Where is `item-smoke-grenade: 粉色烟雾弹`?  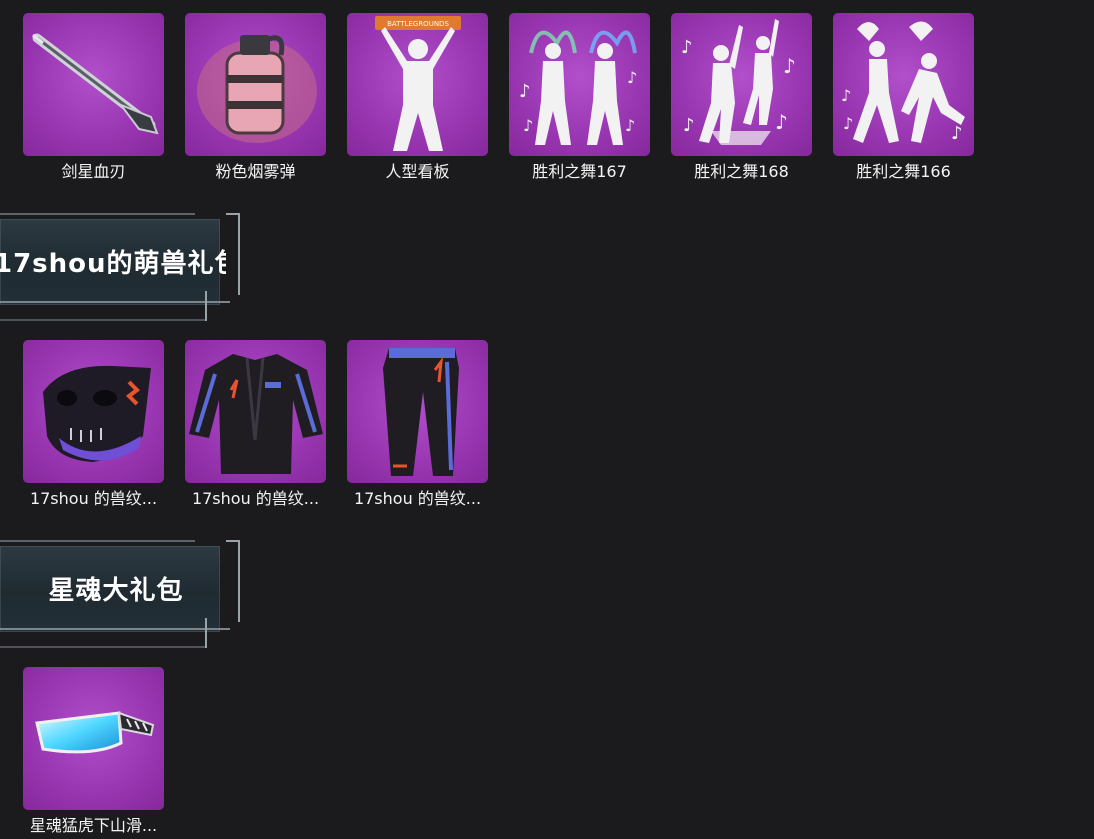
item-smoke-grenade: 粉色烟雾弹 is located at coordinates (255, 97).